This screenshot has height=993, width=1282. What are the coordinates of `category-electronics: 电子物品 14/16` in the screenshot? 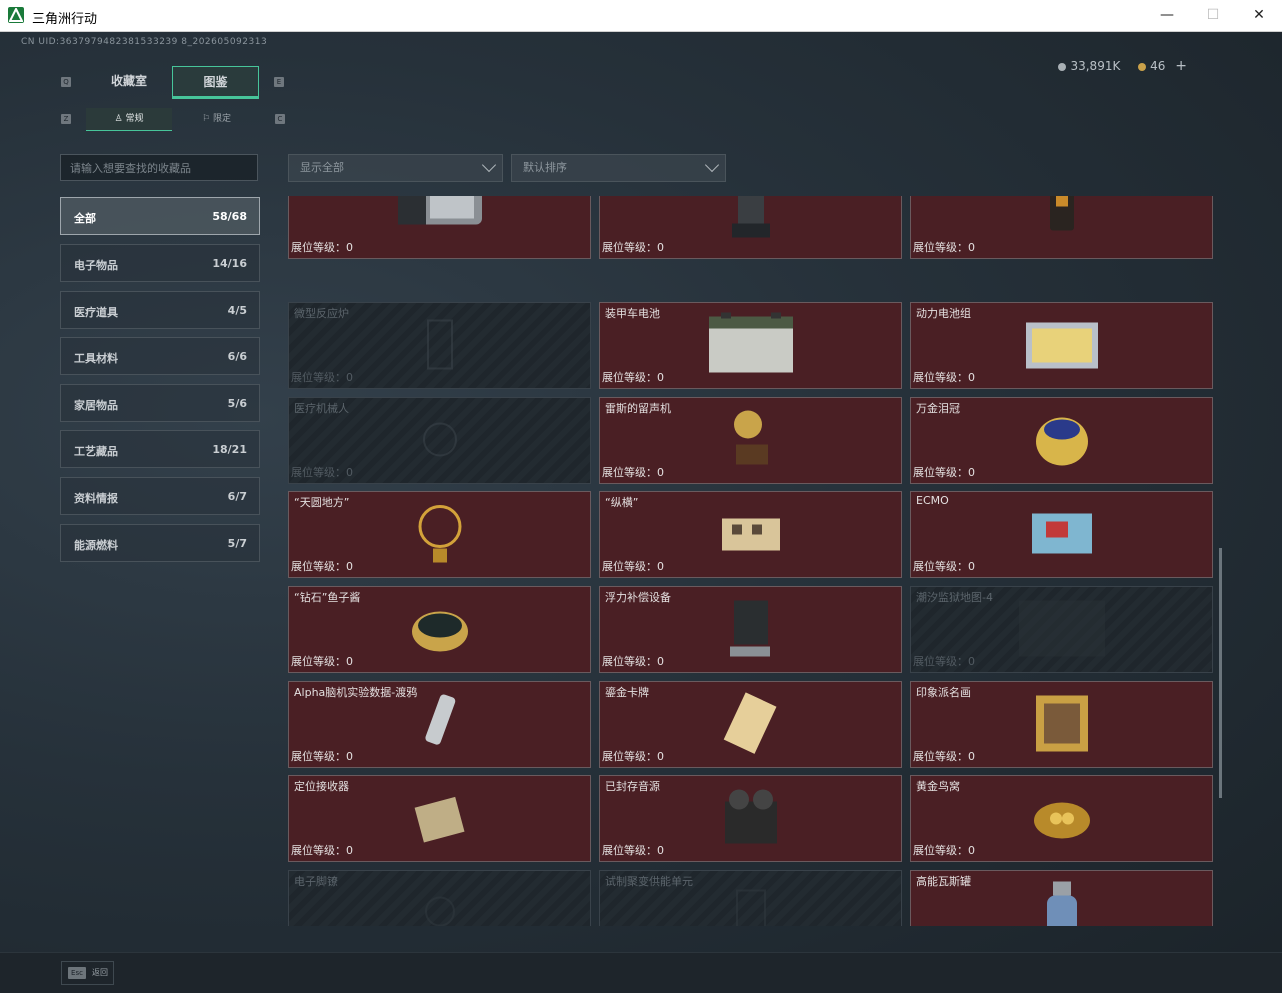 It's located at (160, 263).